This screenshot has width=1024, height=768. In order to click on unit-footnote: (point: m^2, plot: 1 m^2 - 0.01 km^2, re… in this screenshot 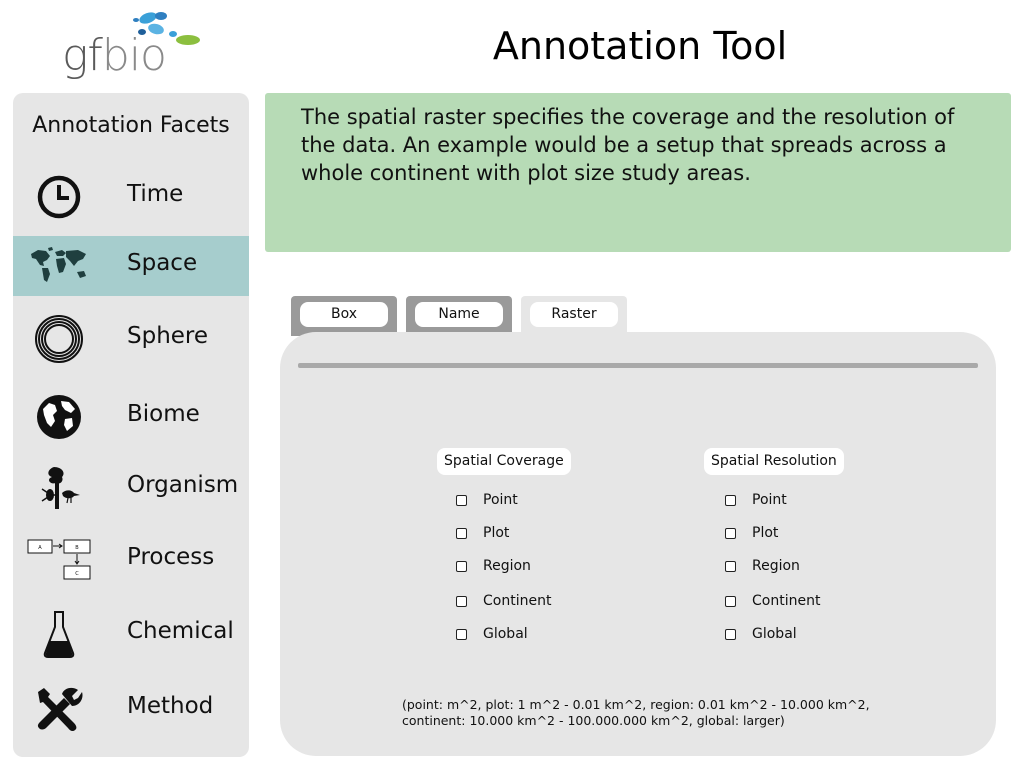, I will do `click(636, 712)`.